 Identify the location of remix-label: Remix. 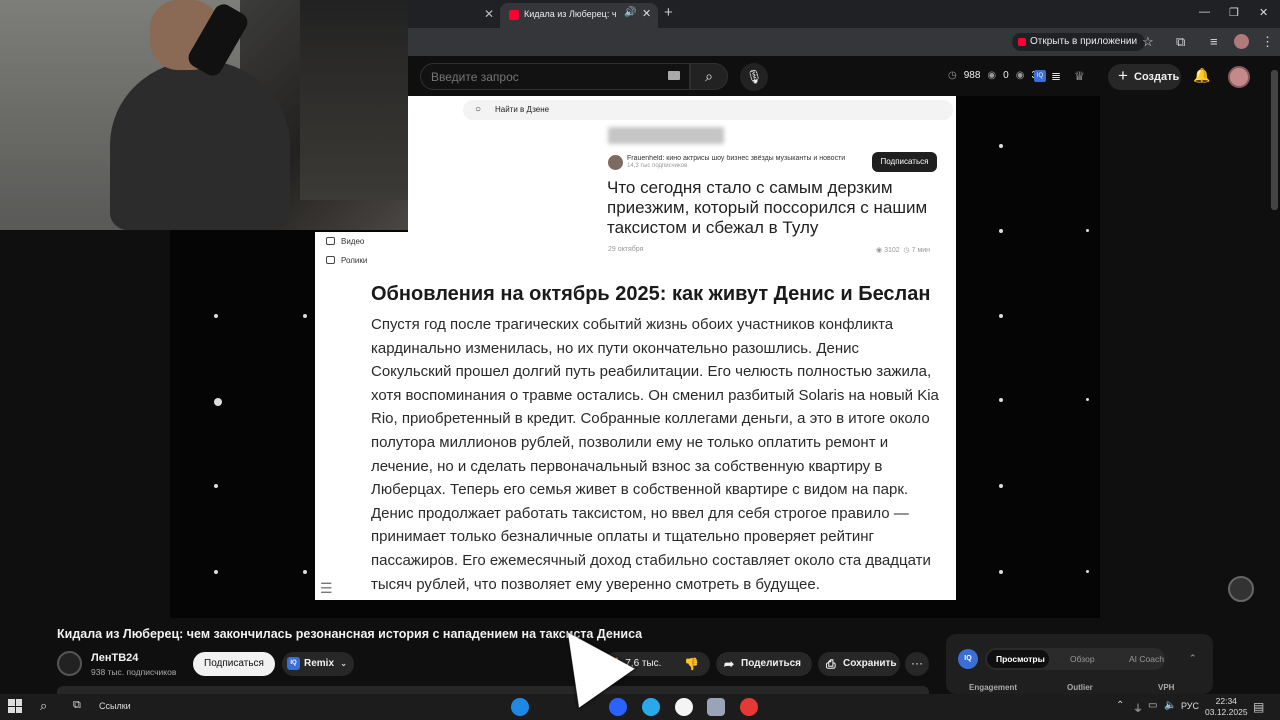
(319, 663).